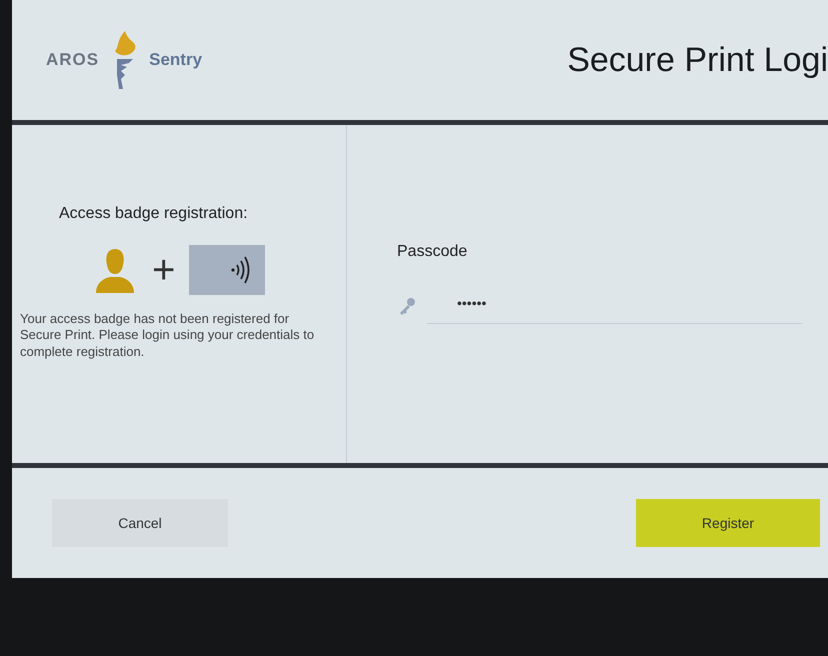  I want to click on passcode-field: ••••••, so click(614, 305).